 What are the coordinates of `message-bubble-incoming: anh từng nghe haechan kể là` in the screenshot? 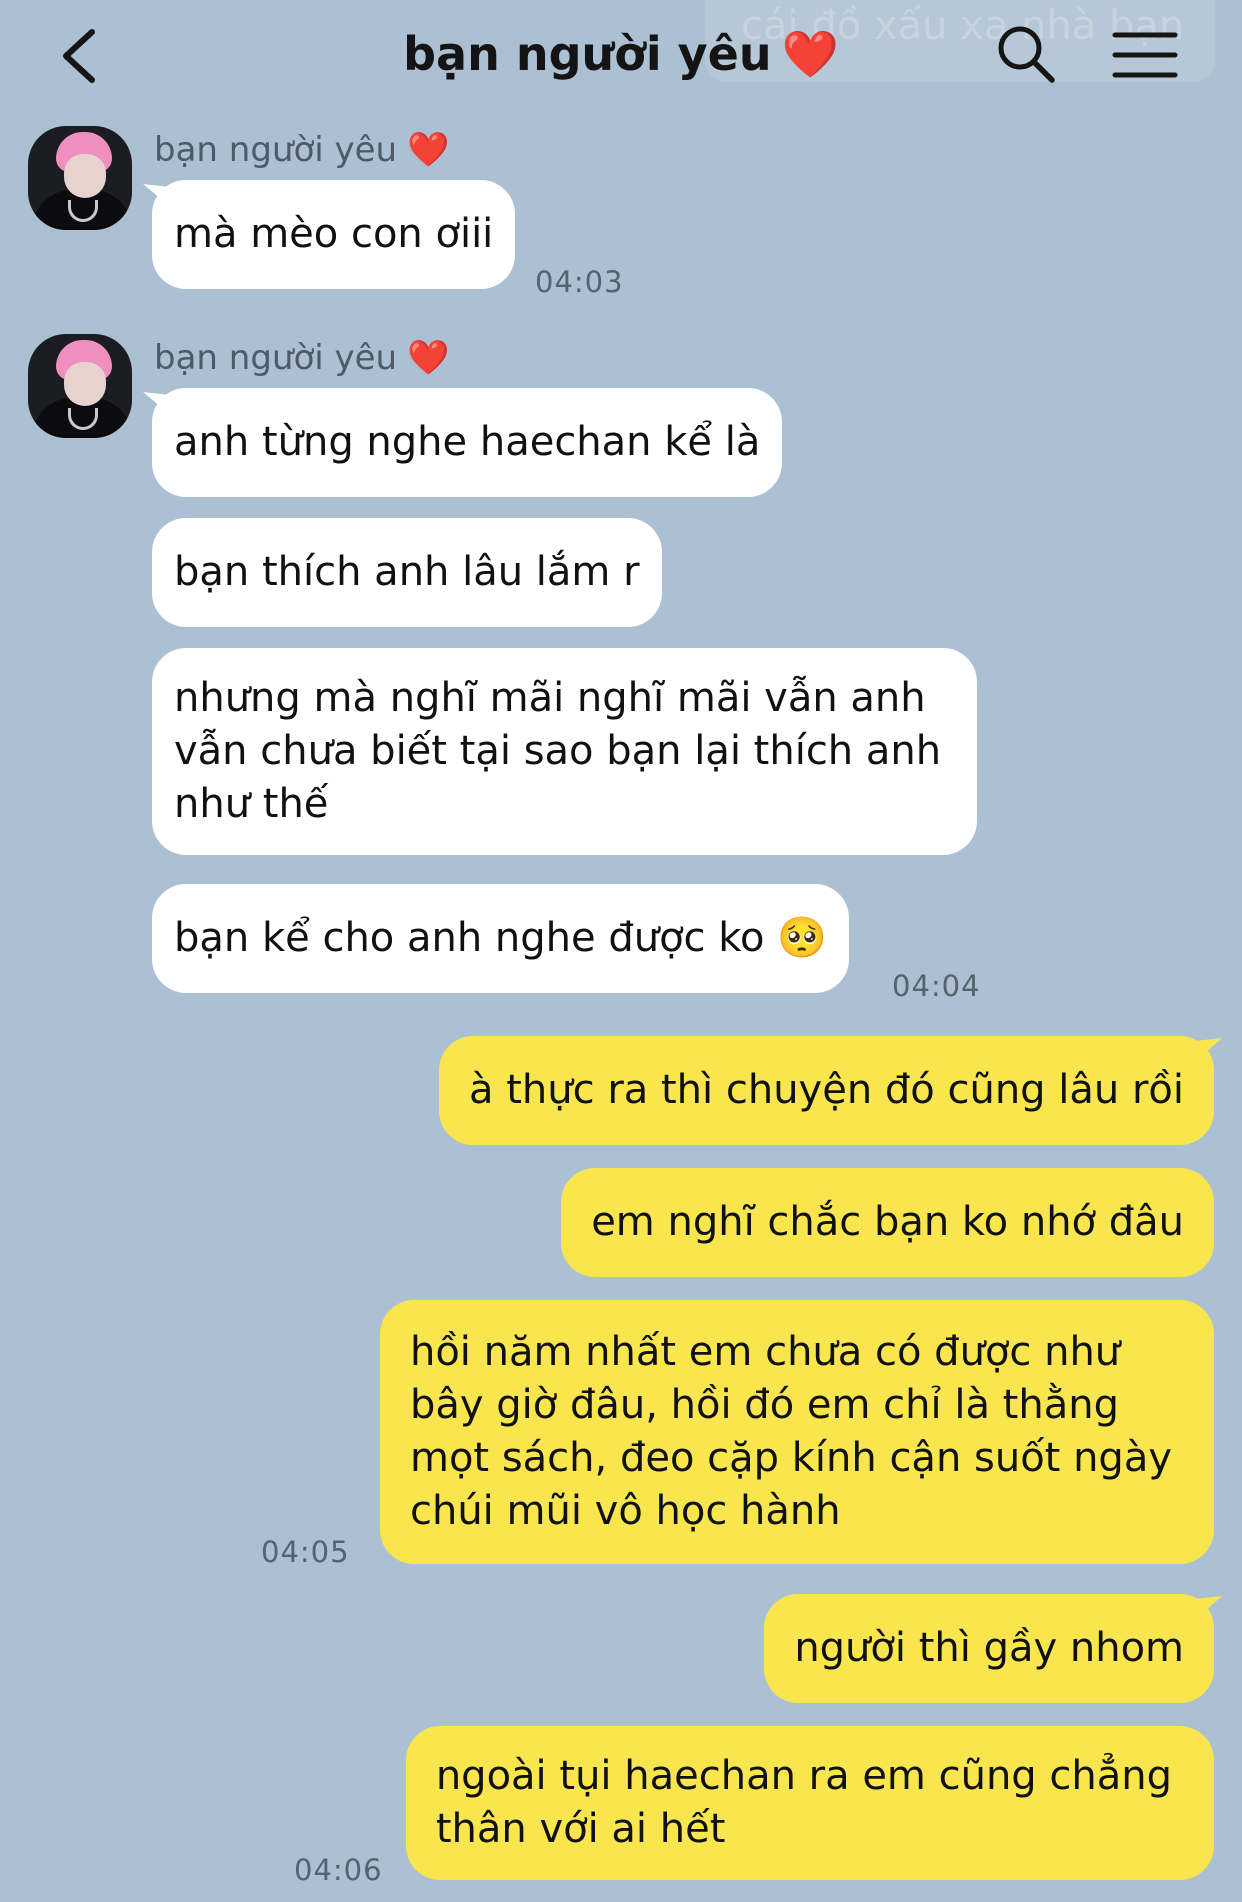 It's located at (467, 442).